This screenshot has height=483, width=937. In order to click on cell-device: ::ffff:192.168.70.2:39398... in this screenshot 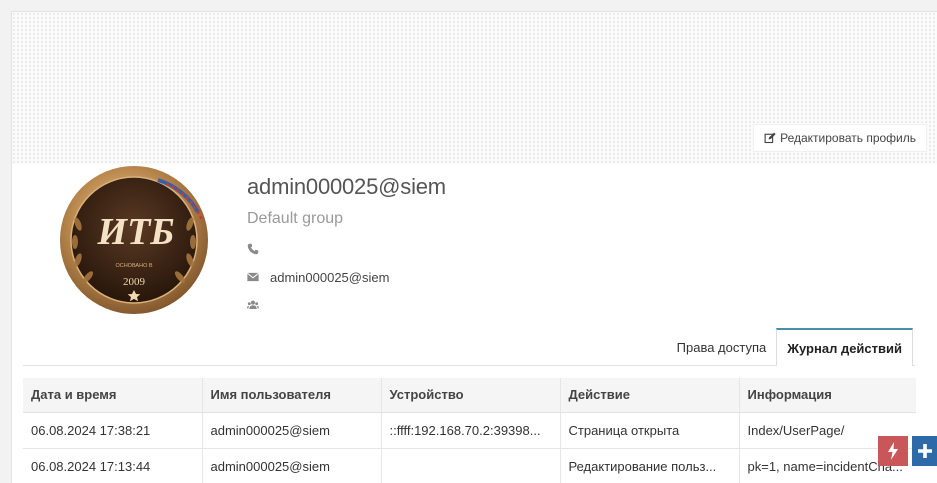, I will do `click(471, 430)`.